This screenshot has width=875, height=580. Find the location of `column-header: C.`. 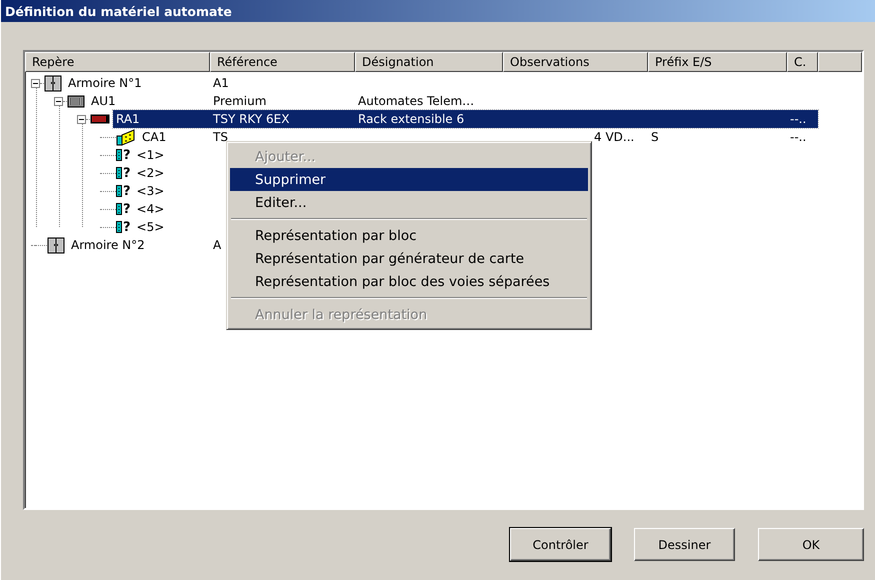

column-header: C. is located at coordinates (802, 62).